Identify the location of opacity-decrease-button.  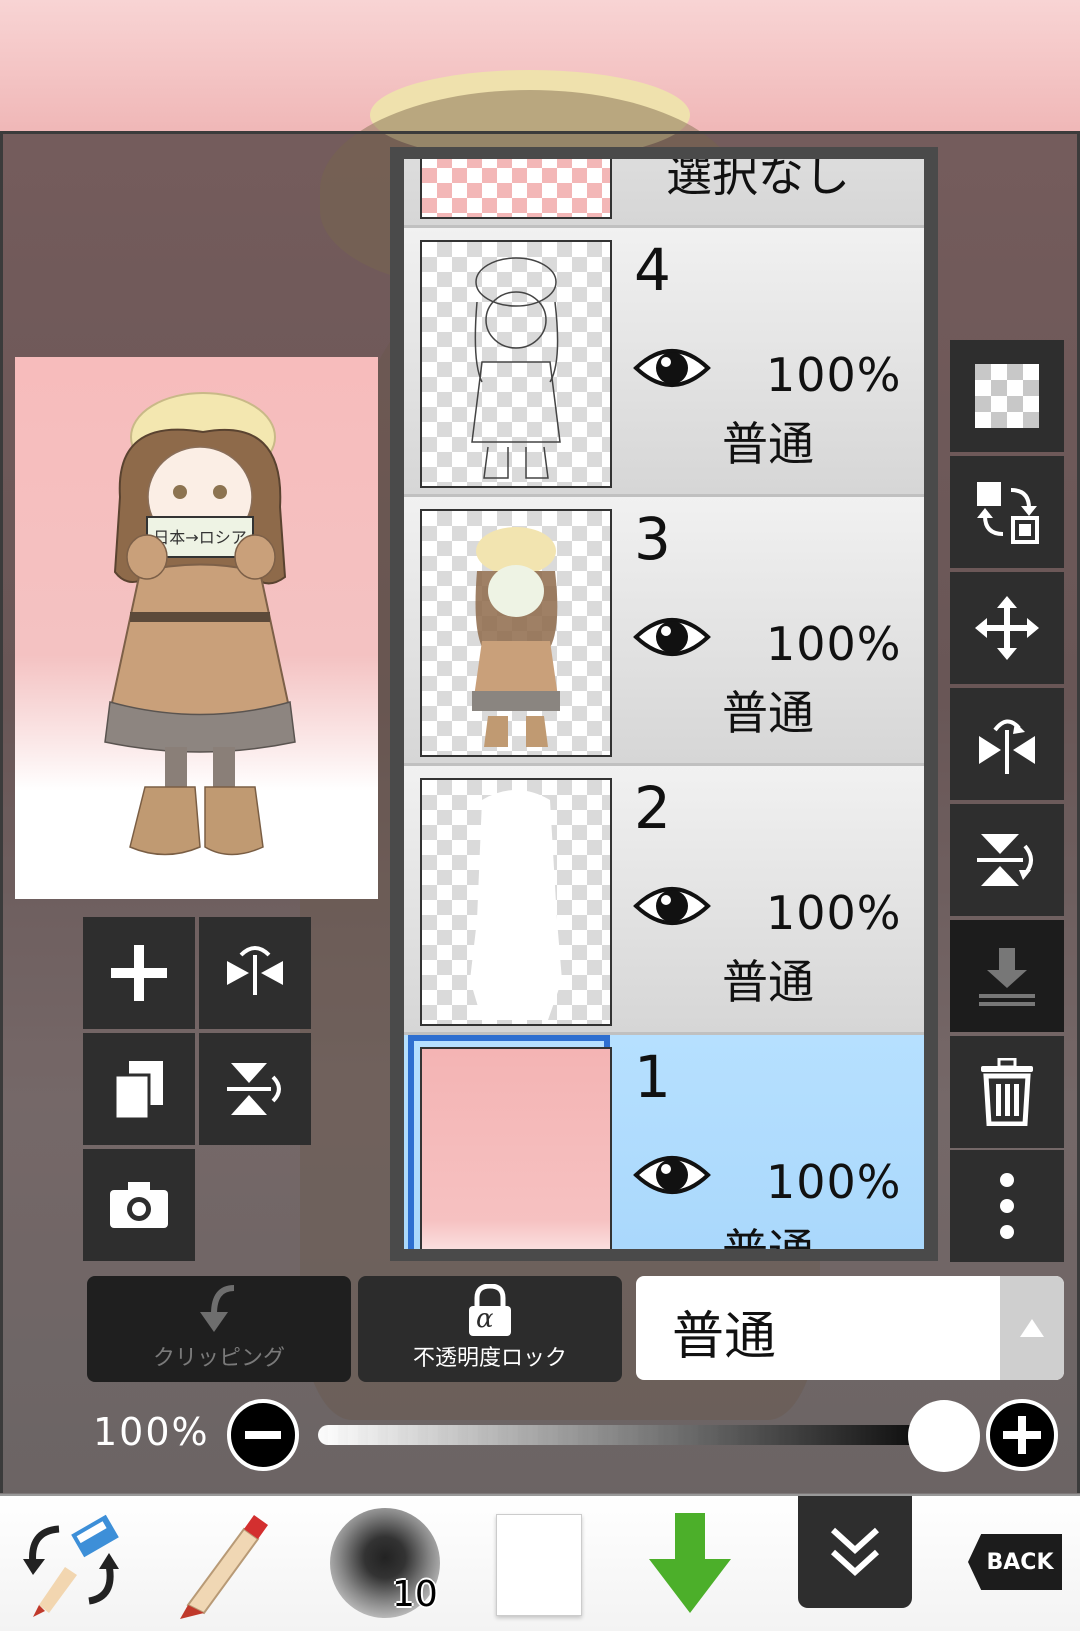
(263, 1435).